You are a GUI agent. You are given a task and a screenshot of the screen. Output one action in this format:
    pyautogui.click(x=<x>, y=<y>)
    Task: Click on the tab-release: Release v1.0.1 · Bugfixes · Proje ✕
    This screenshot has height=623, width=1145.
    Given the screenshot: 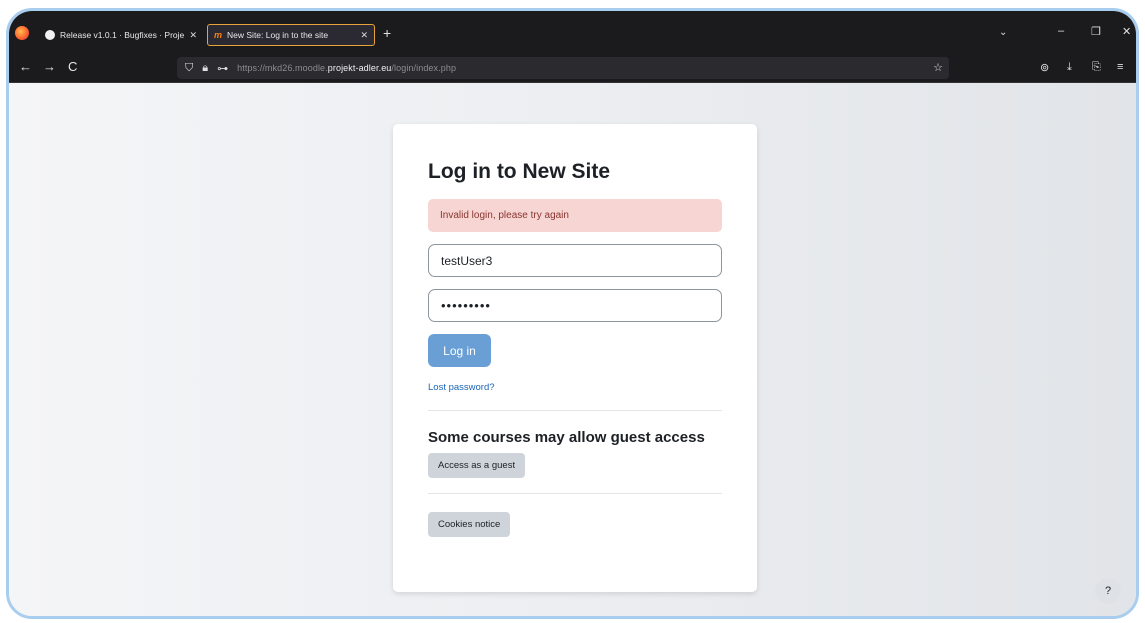 What is the action you would take?
    pyautogui.click(x=121, y=35)
    